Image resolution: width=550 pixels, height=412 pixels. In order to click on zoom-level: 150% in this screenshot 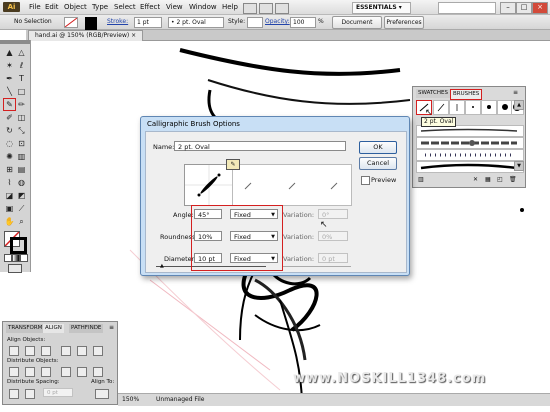, I will do `click(130, 399)`.